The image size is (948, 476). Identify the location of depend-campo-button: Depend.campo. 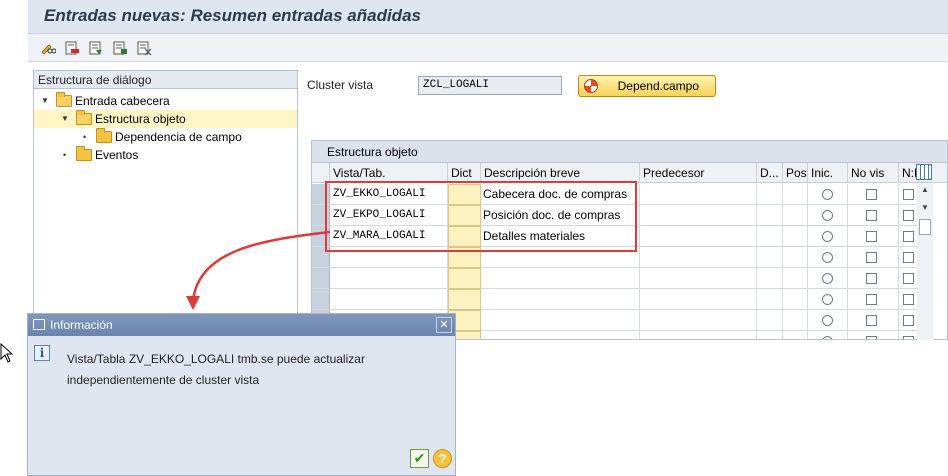
(647, 86).